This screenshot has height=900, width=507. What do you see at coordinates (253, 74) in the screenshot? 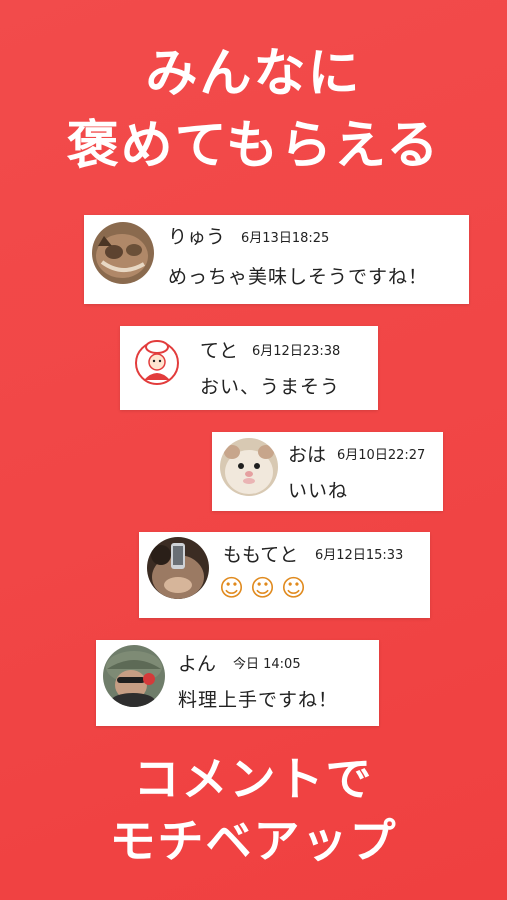
I see `headline-line-1: みんなに` at bounding box center [253, 74].